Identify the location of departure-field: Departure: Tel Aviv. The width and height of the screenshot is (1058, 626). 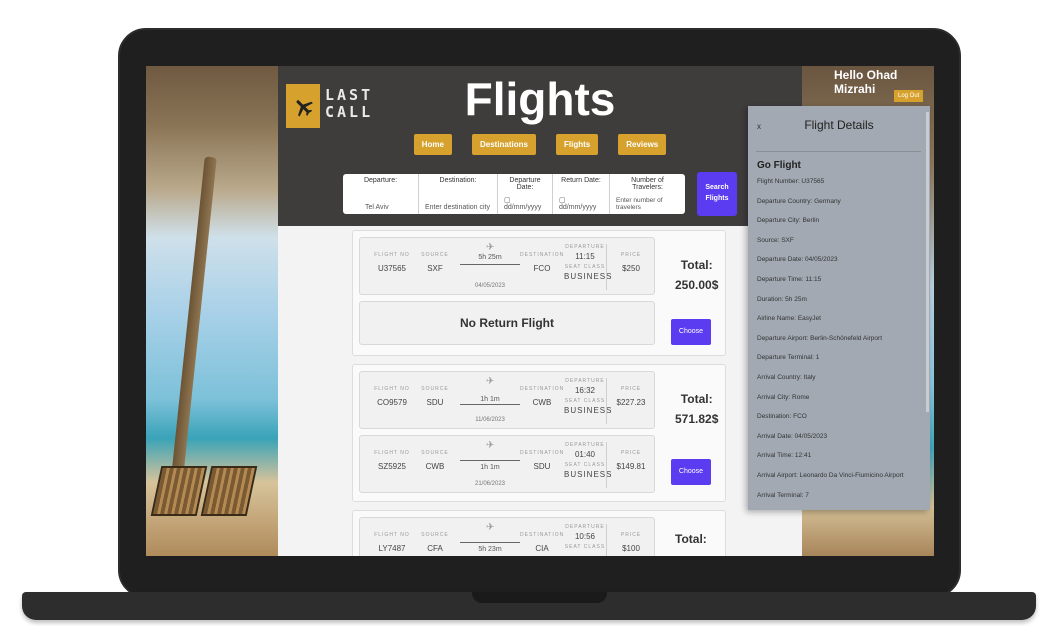
(381, 194).